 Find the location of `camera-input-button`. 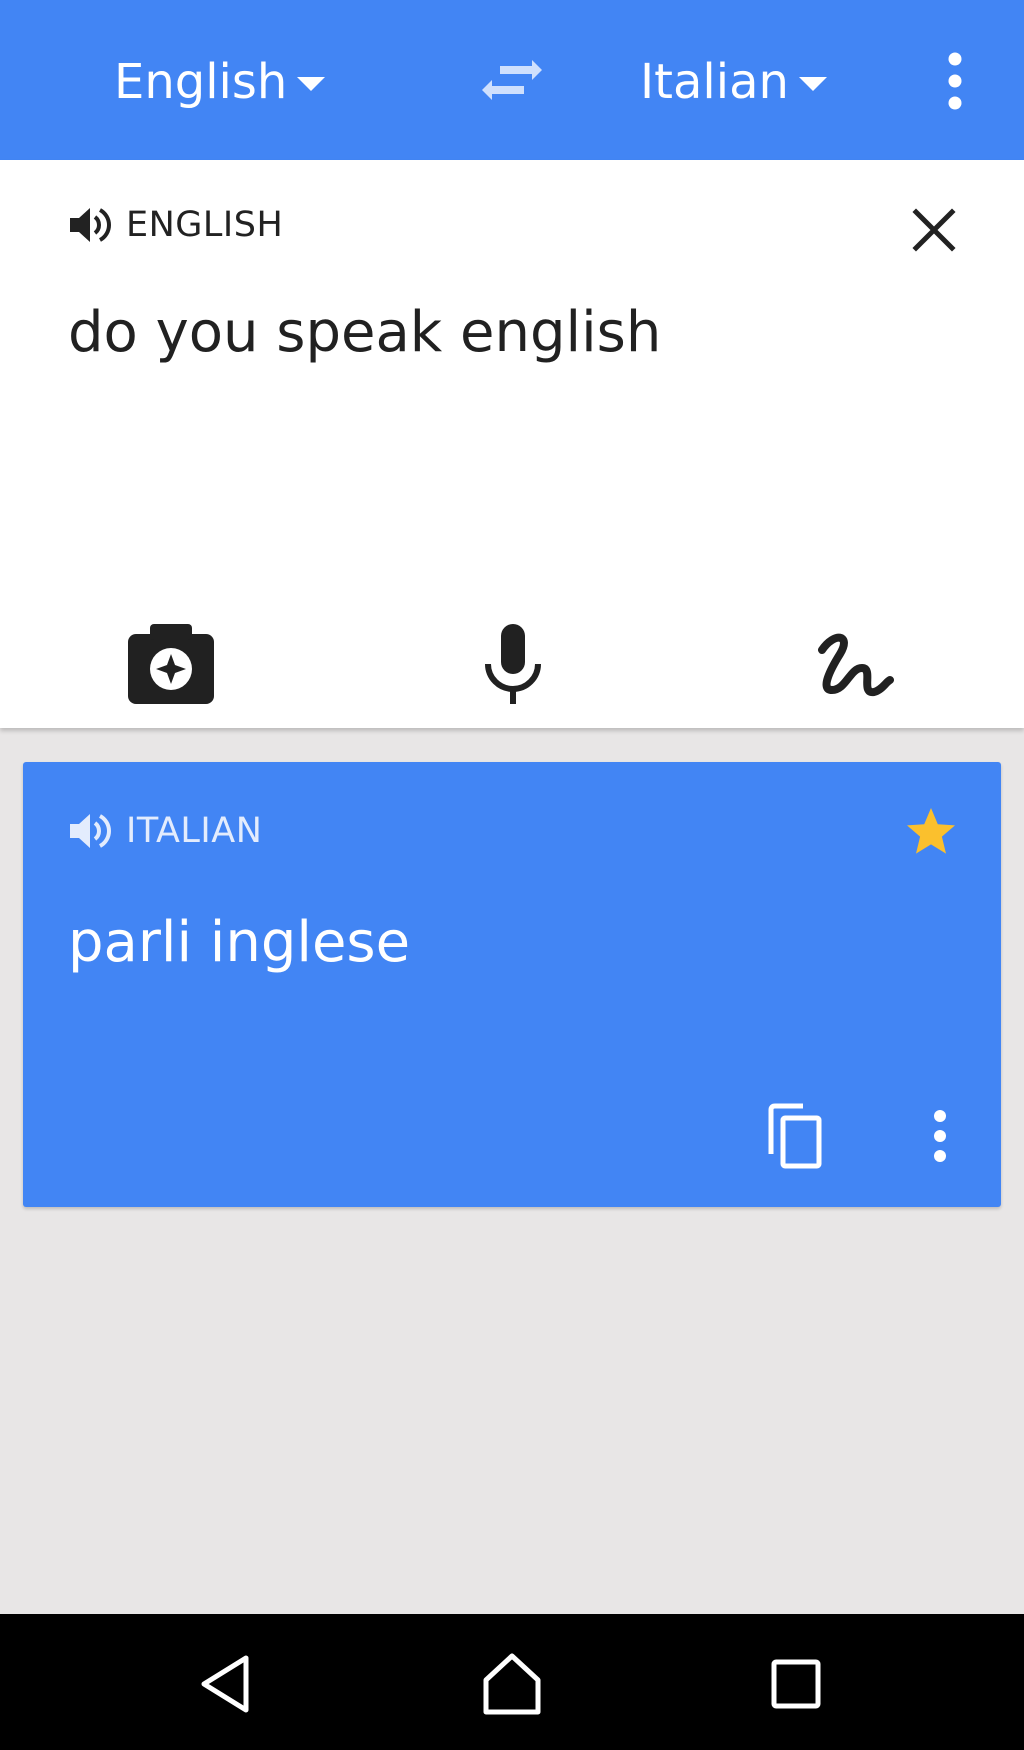

camera-input-button is located at coordinates (171, 660).